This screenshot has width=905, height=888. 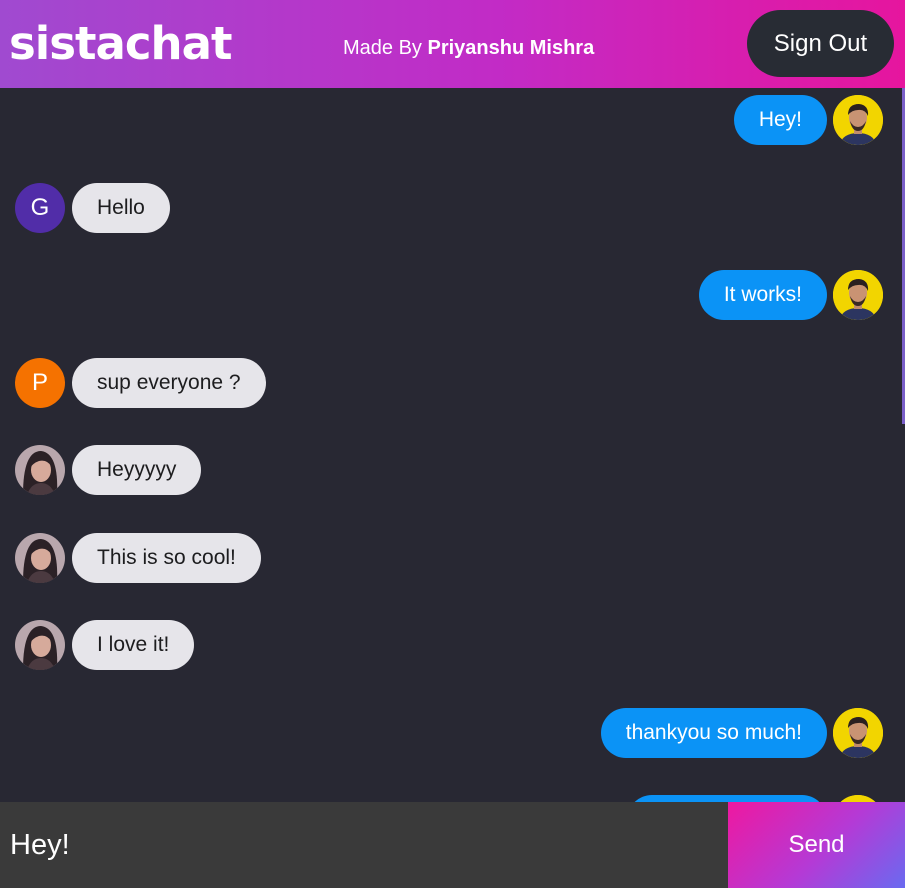 What do you see at coordinates (40, 383) in the screenshot?
I see `user-avatar-letter: P` at bounding box center [40, 383].